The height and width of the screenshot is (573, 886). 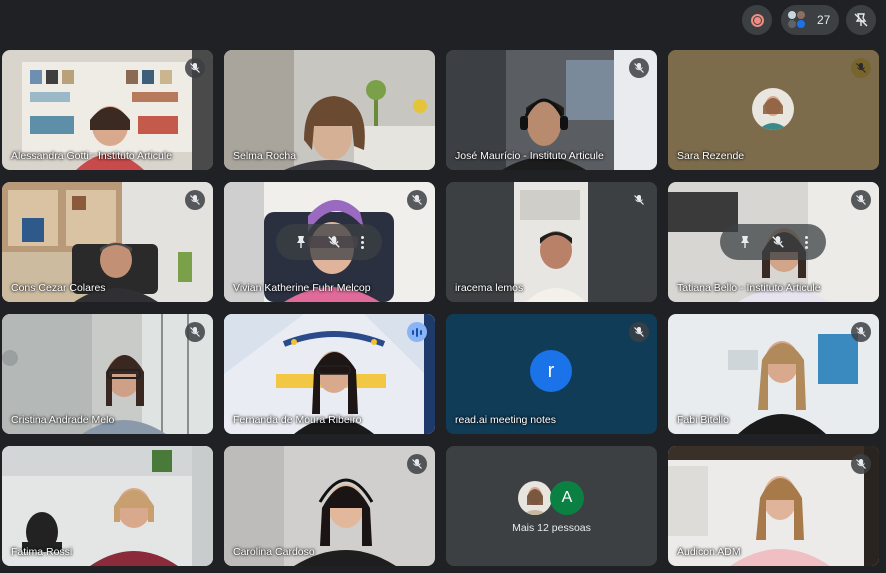 I want to click on participant-name: read.ai meeting notes, so click(x=505, y=420).